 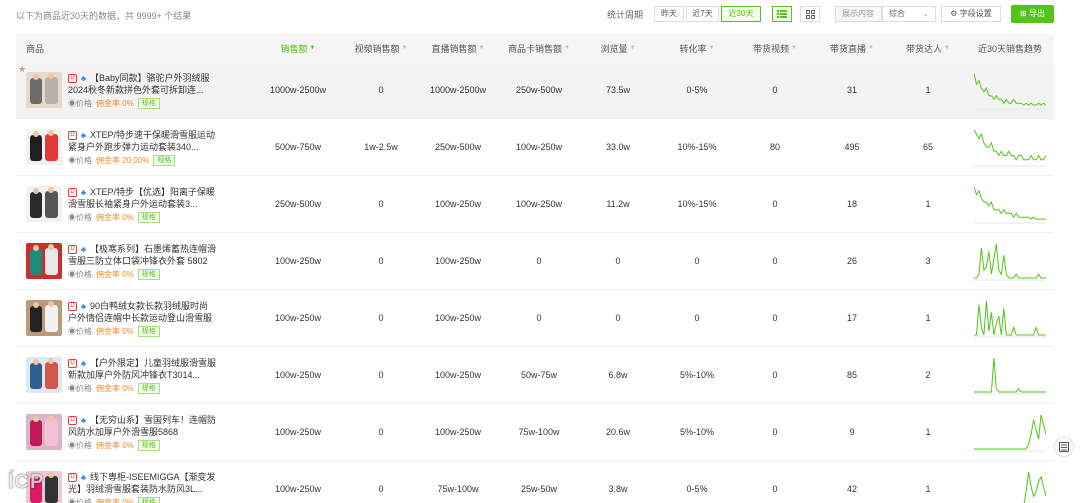 I want to click on product-title: D ♣ 90白鸭绒女款长款羽绒服时尚户外情侣连帽中长款运动登山滑雪服, so click(x=142, y=312).